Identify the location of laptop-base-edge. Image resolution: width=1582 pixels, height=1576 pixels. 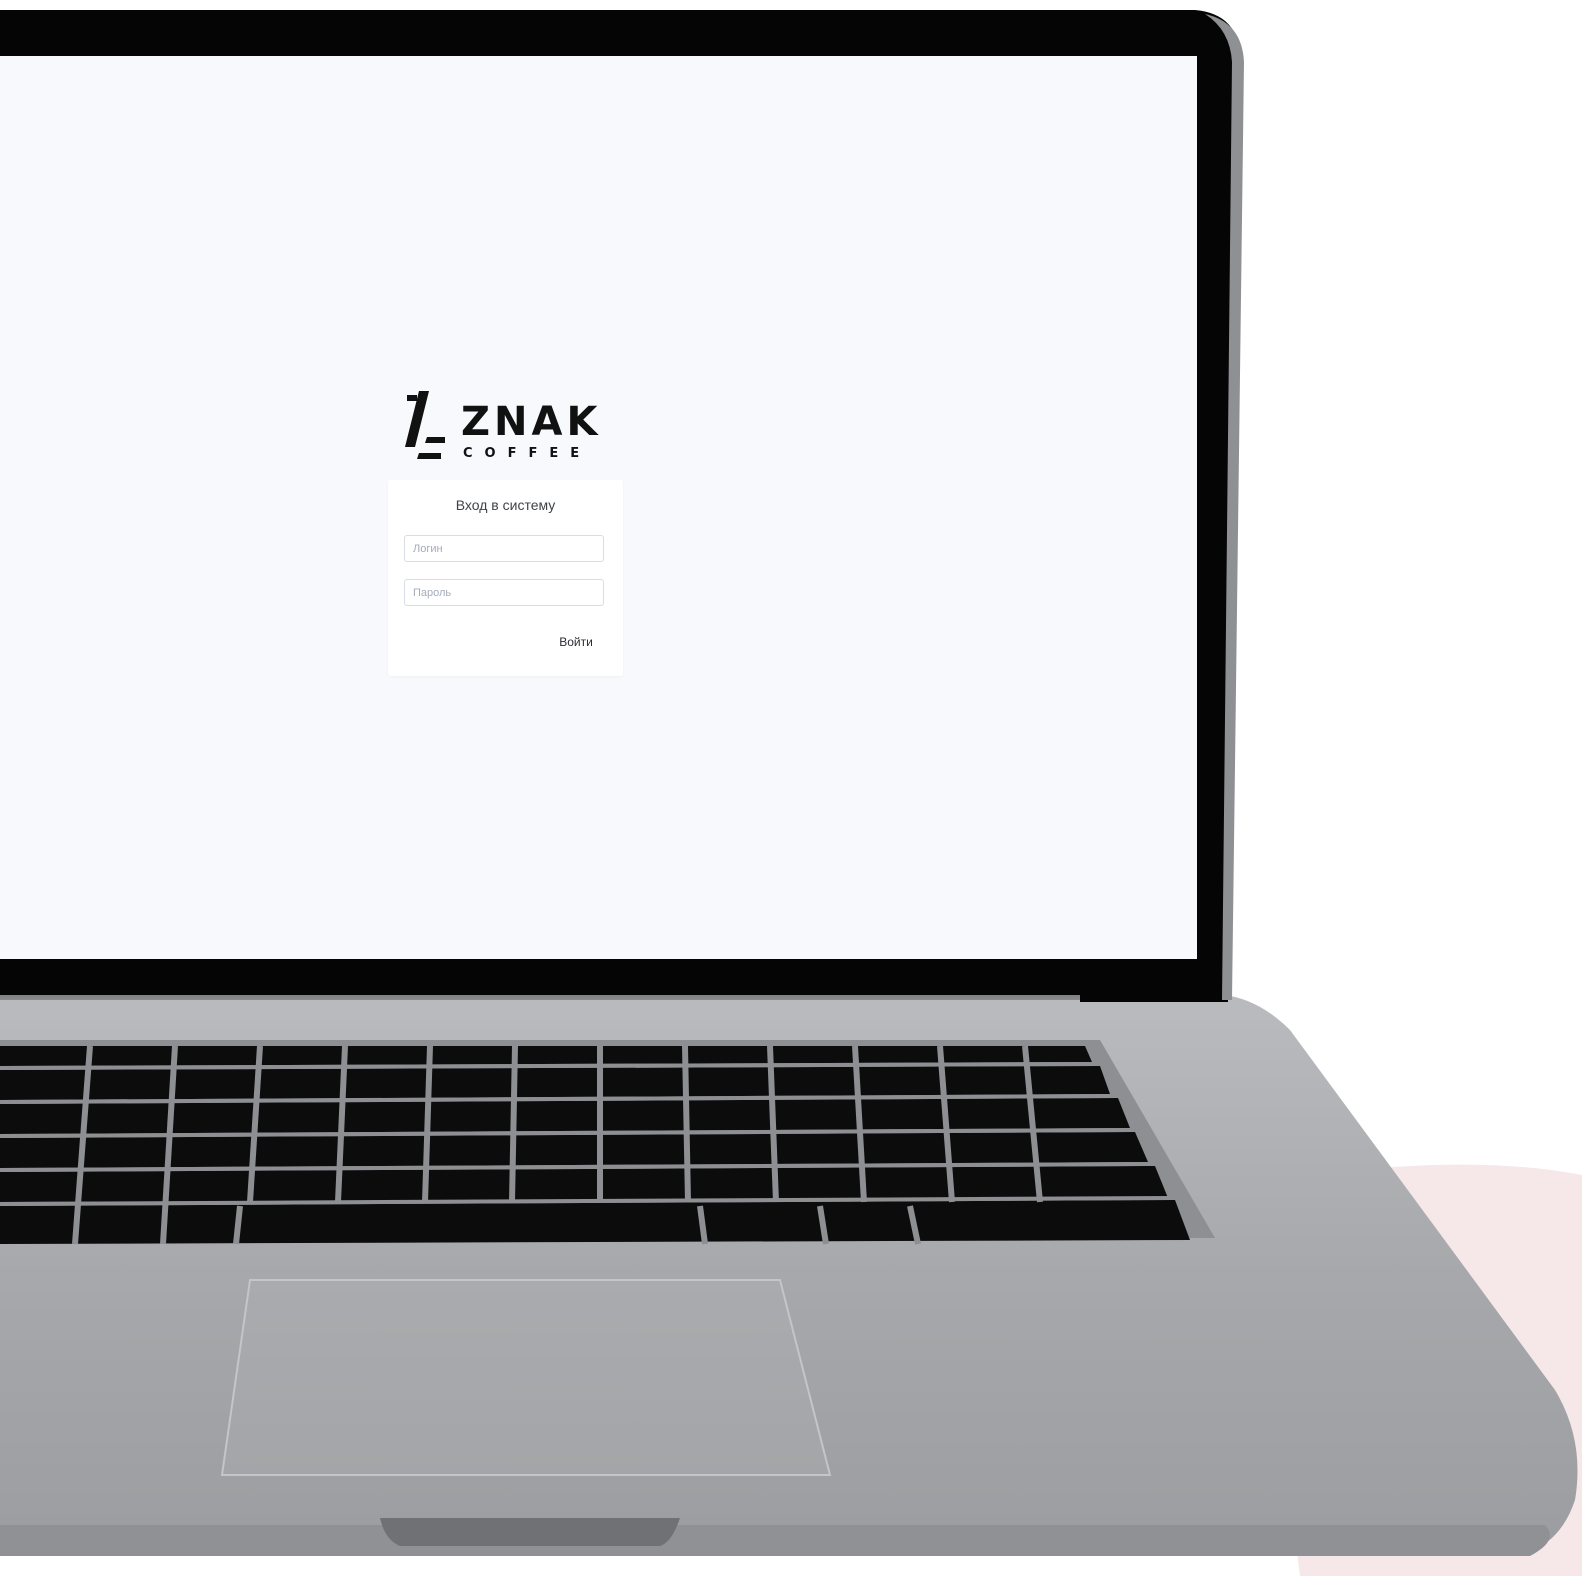
(775, 1540).